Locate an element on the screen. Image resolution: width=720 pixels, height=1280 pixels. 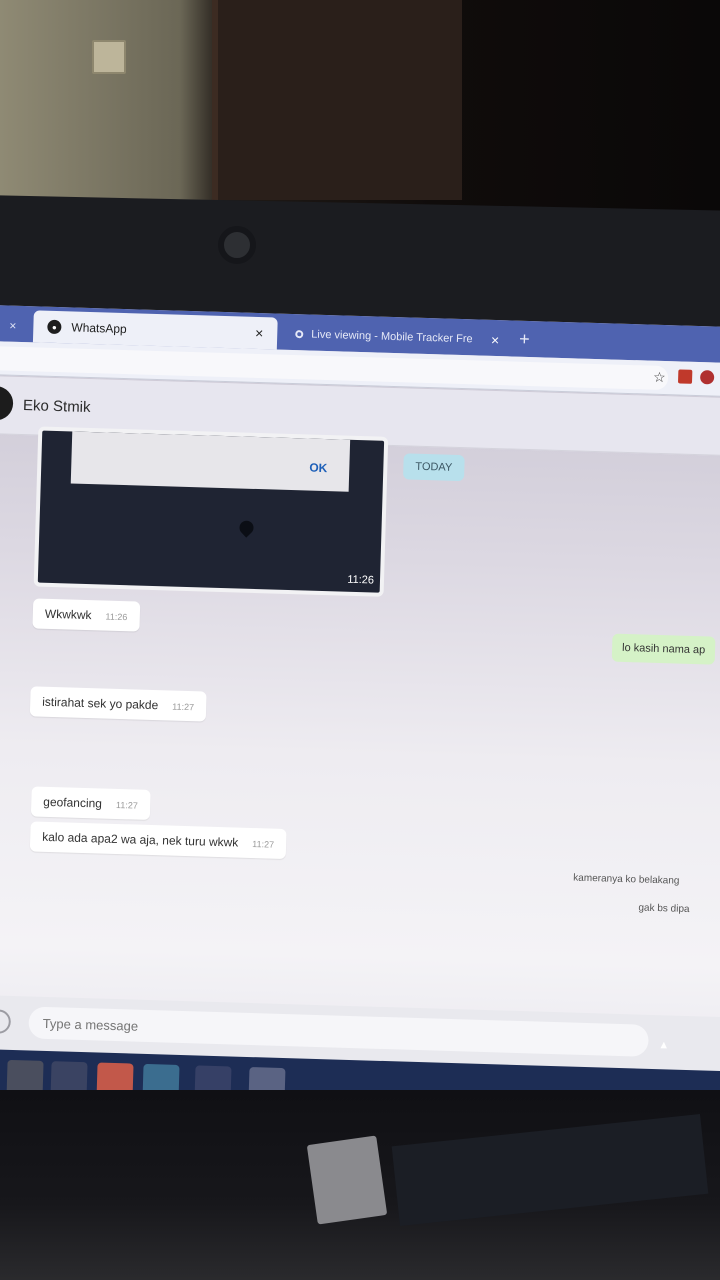
system-tray: ▲ is located at coordinates (663, 1045).